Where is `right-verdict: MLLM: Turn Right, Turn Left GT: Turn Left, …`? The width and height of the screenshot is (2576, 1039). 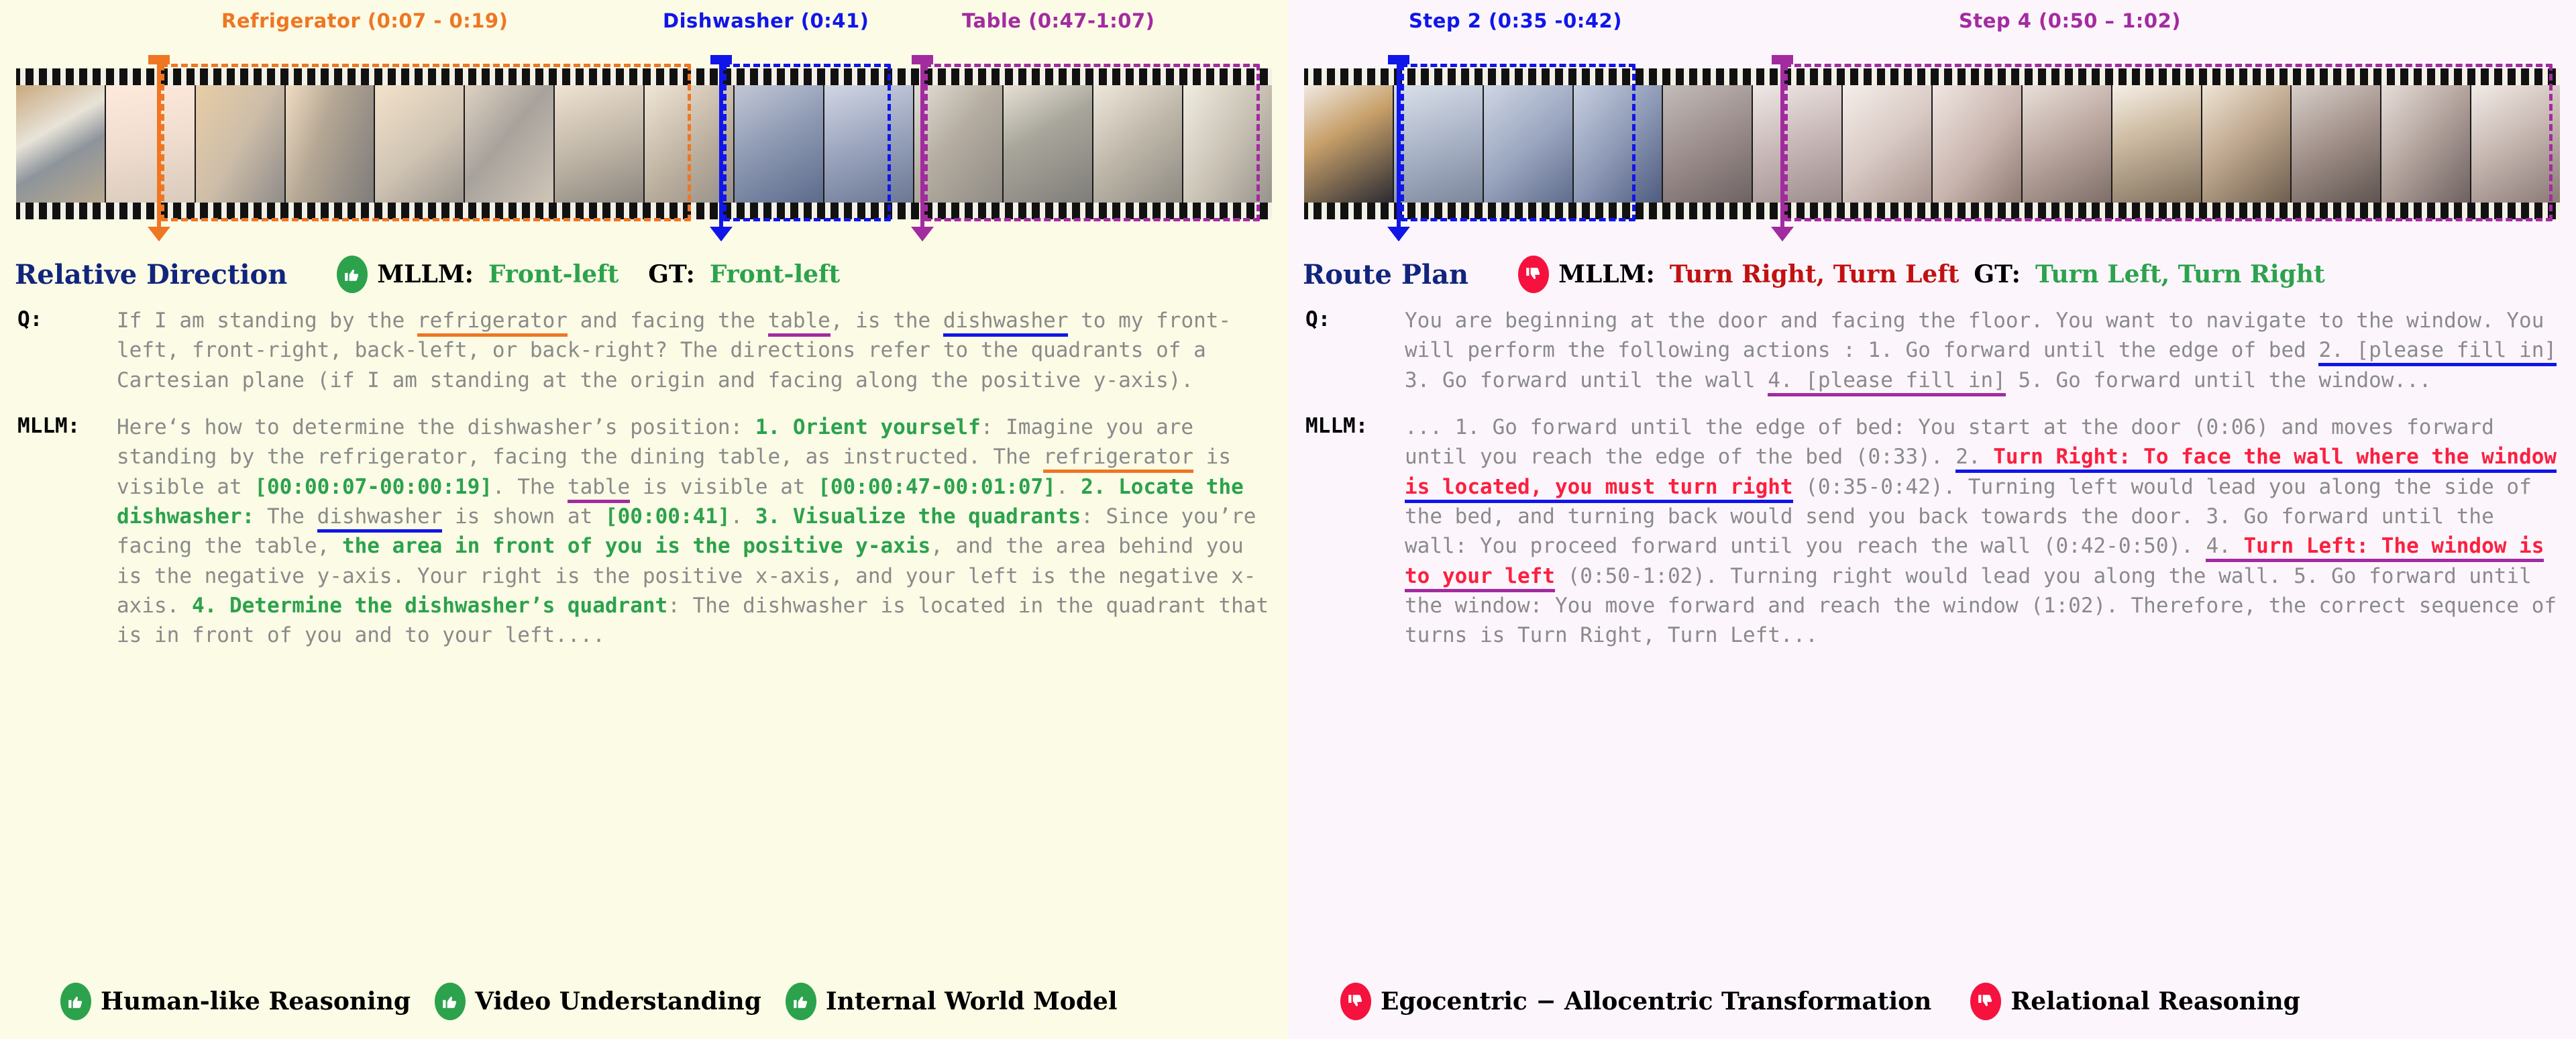
right-verdict: MLLM: Turn Right, Turn Left GT: Turn Left, … is located at coordinates (1921, 274).